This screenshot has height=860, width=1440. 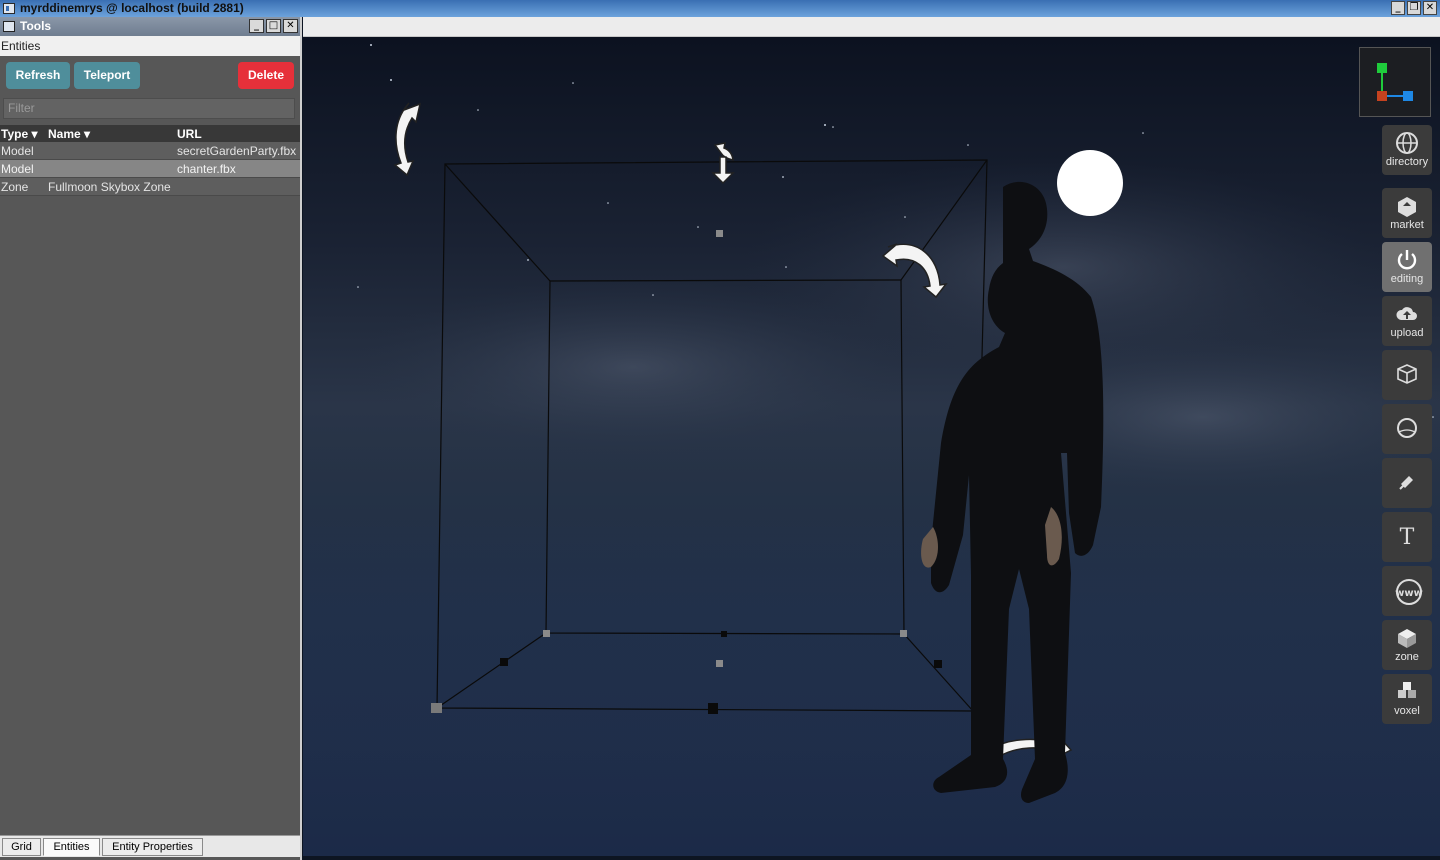 I want to click on app-icon, so click(x=9, y=8).